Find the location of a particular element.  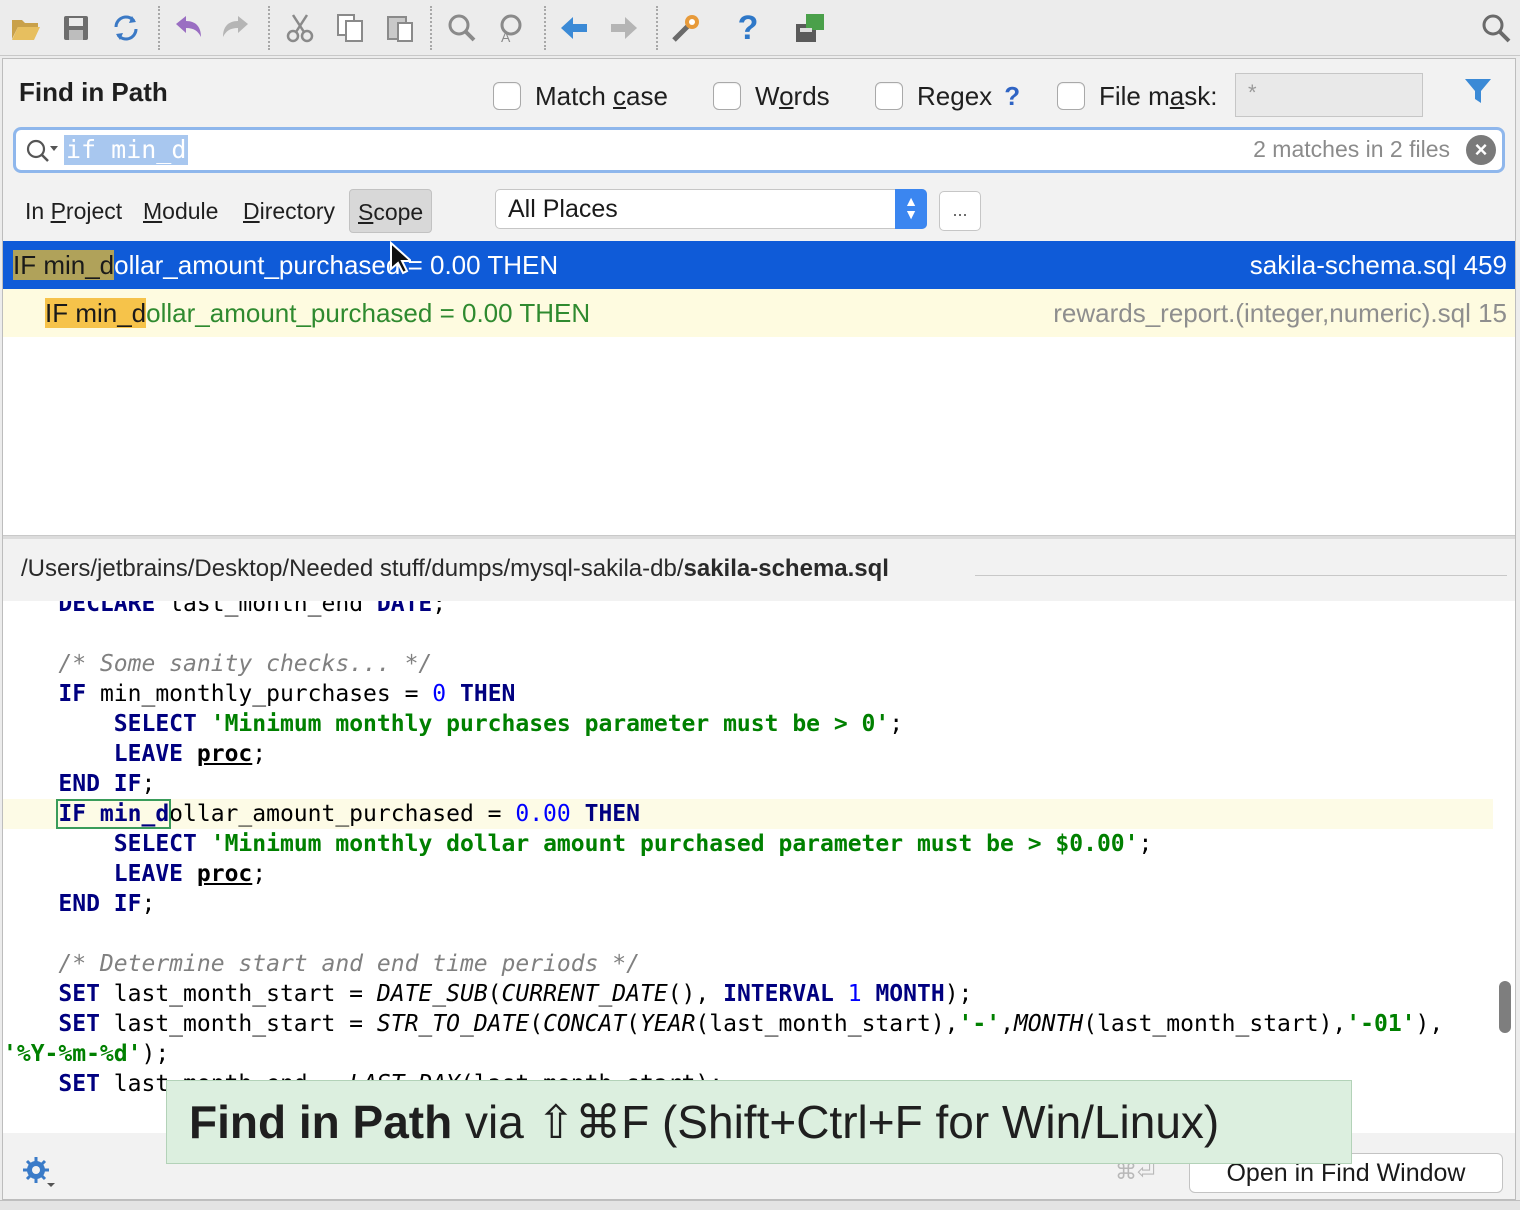

copy-icon is located at coordinates (350, 28).